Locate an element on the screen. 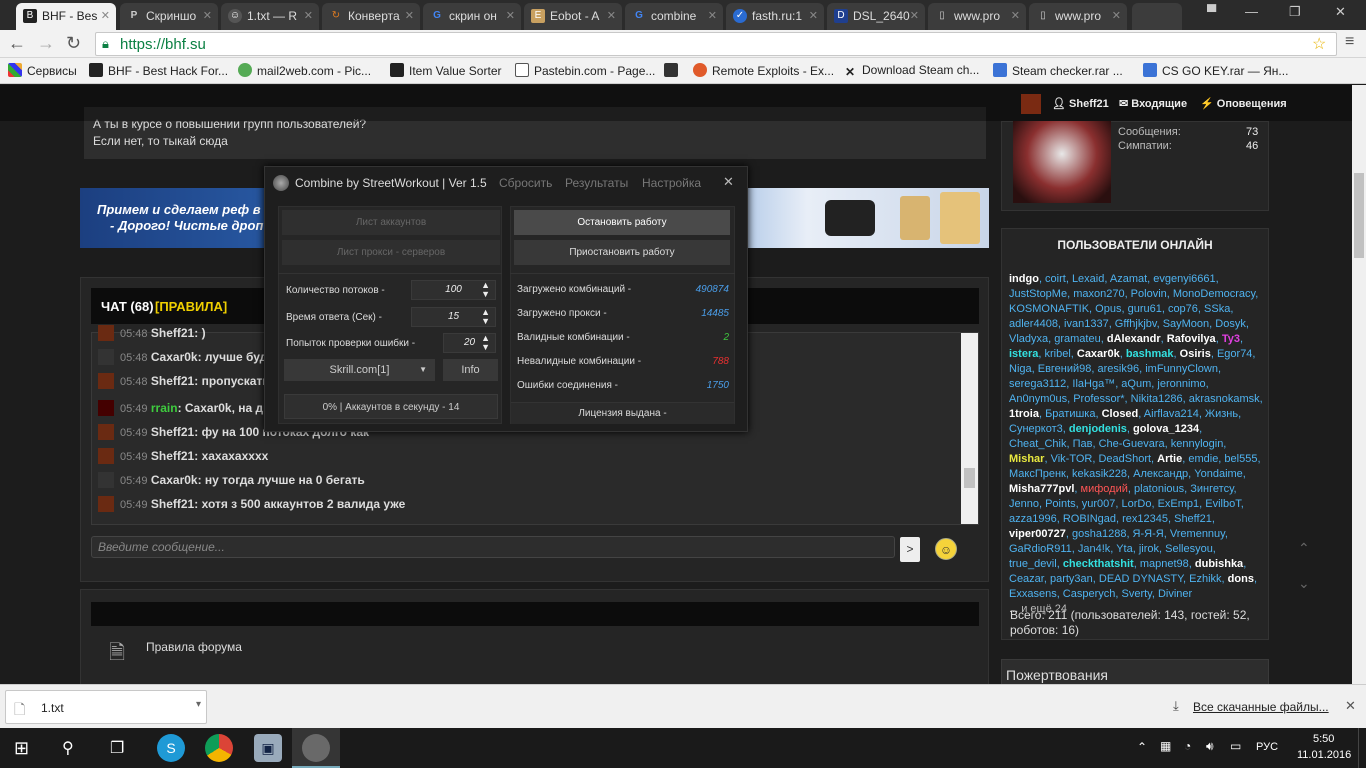 This screenshot has height=768, width=1366. tab-www-pro-2: ▯ www.pro ✕ is located at coordinates (1078, 16).